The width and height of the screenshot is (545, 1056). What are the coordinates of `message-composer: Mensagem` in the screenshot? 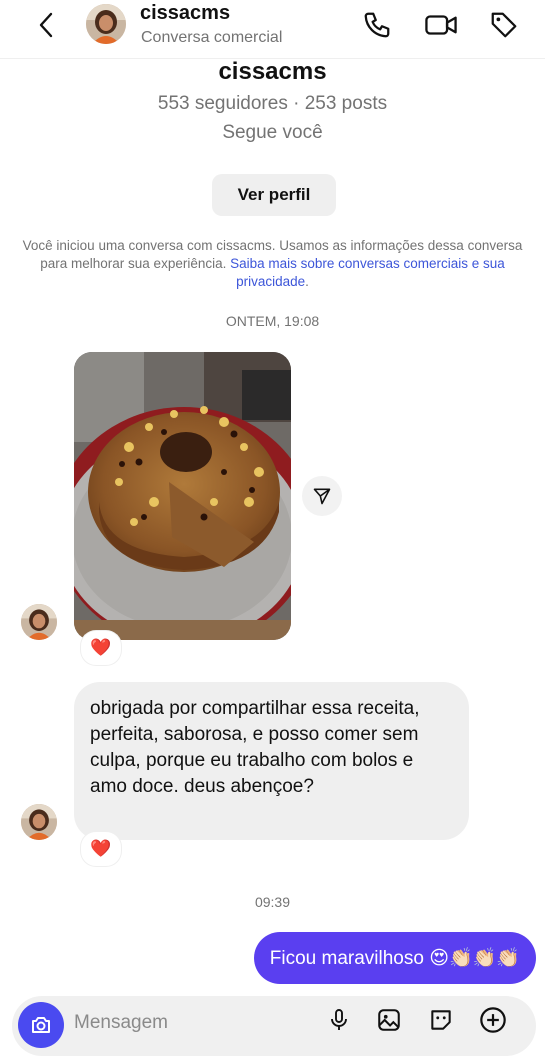 It's located at (274, 1026).